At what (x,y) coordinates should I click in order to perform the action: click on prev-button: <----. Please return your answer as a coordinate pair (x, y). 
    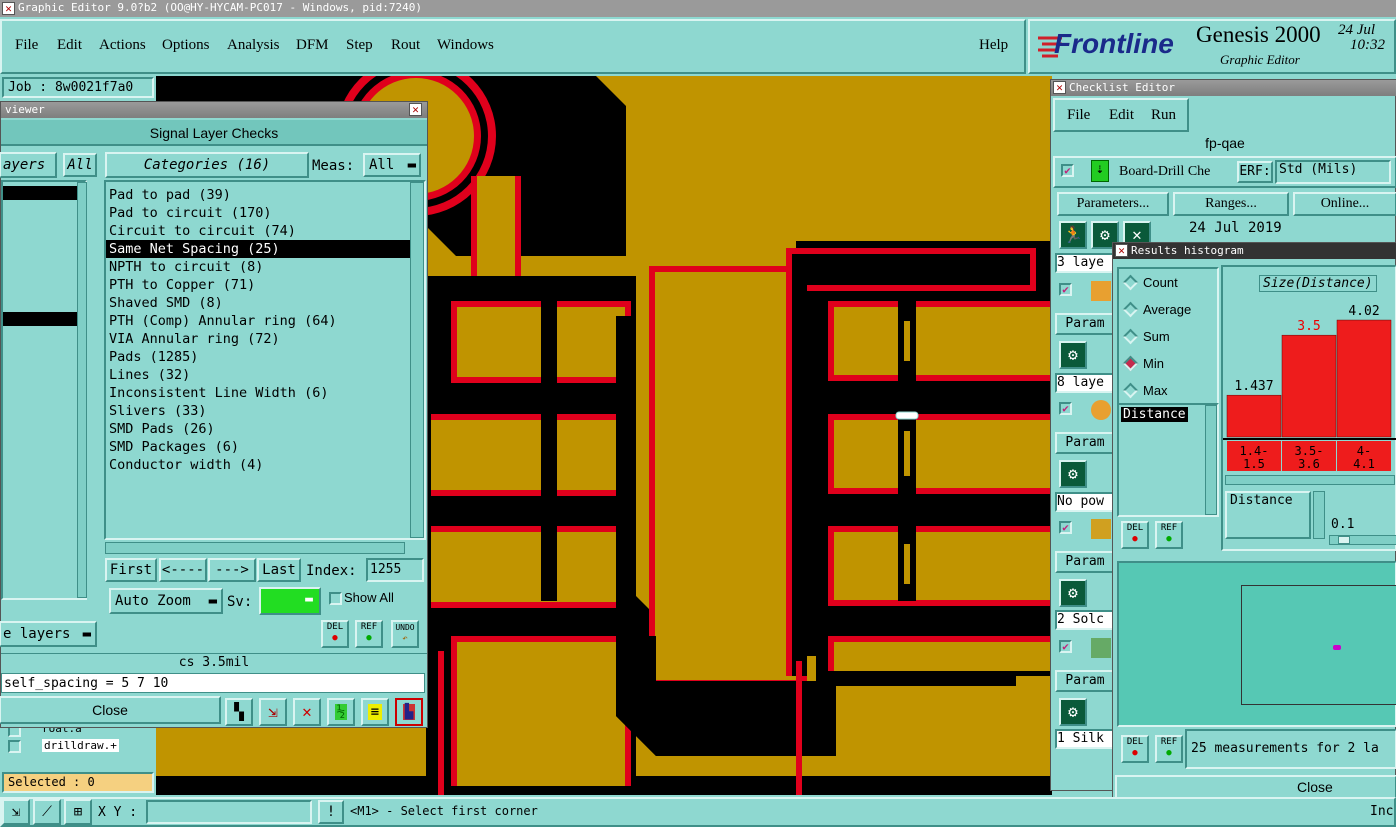
    Looking at the image, I should click on (183, 570).